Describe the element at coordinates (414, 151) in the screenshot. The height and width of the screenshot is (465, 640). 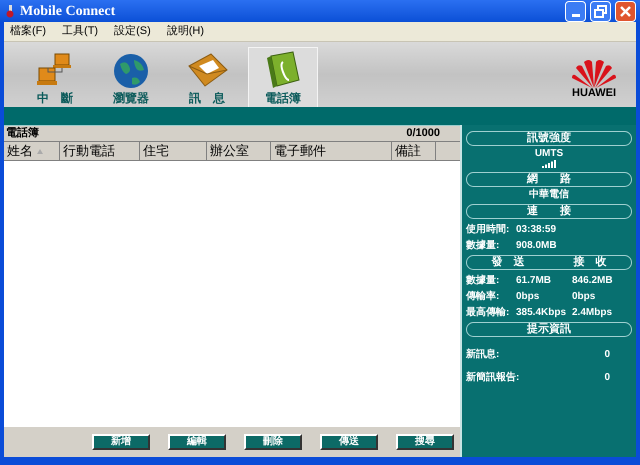
I see `column-header: 備註` at that location.